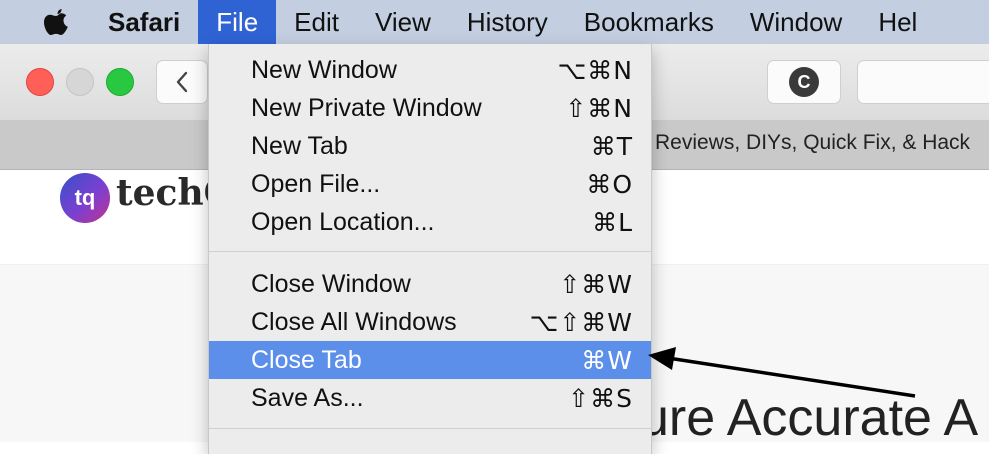 The image size is (989, 454). Describe the element at coordinates (306, 359) in the screenshot. I see `menu-item-label: Close Tab` at that location.